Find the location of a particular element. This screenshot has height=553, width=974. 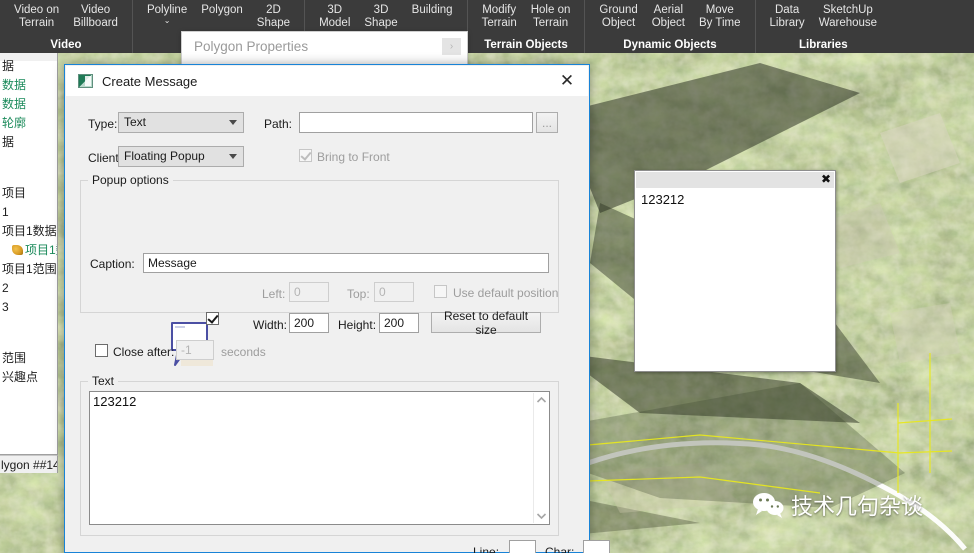

ribbon-group-title: Terrain Objects is located at coordinates (526, 45).